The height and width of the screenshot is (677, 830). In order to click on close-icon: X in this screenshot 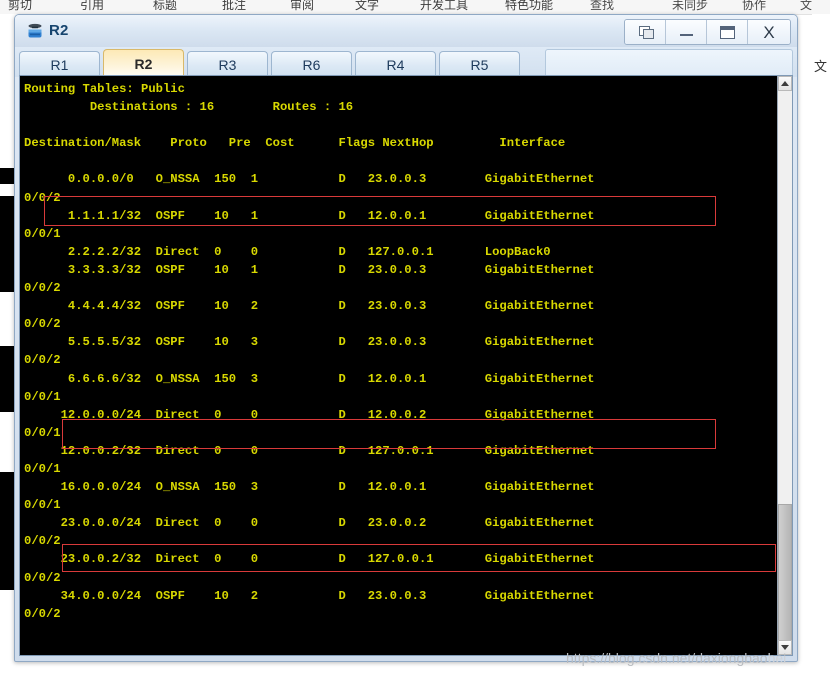, I will do `click(769, 32)`.